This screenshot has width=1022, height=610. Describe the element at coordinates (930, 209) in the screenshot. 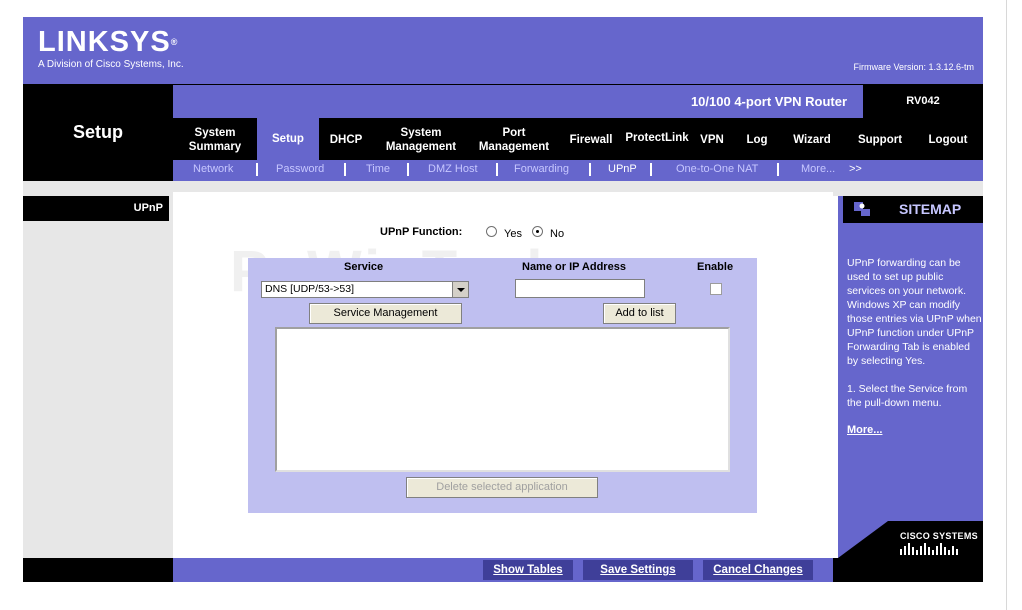

I see `sitemap-title: SITEMAP` at that location.